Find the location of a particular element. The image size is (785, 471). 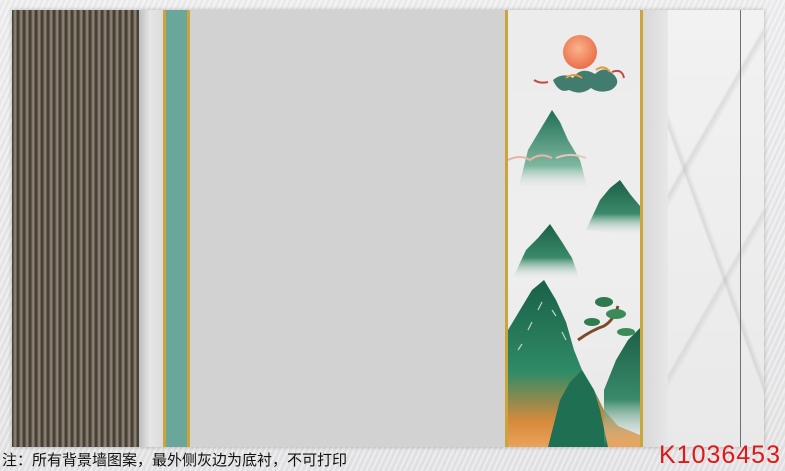

shadow-gap-right is located at coordinates (655, 228).